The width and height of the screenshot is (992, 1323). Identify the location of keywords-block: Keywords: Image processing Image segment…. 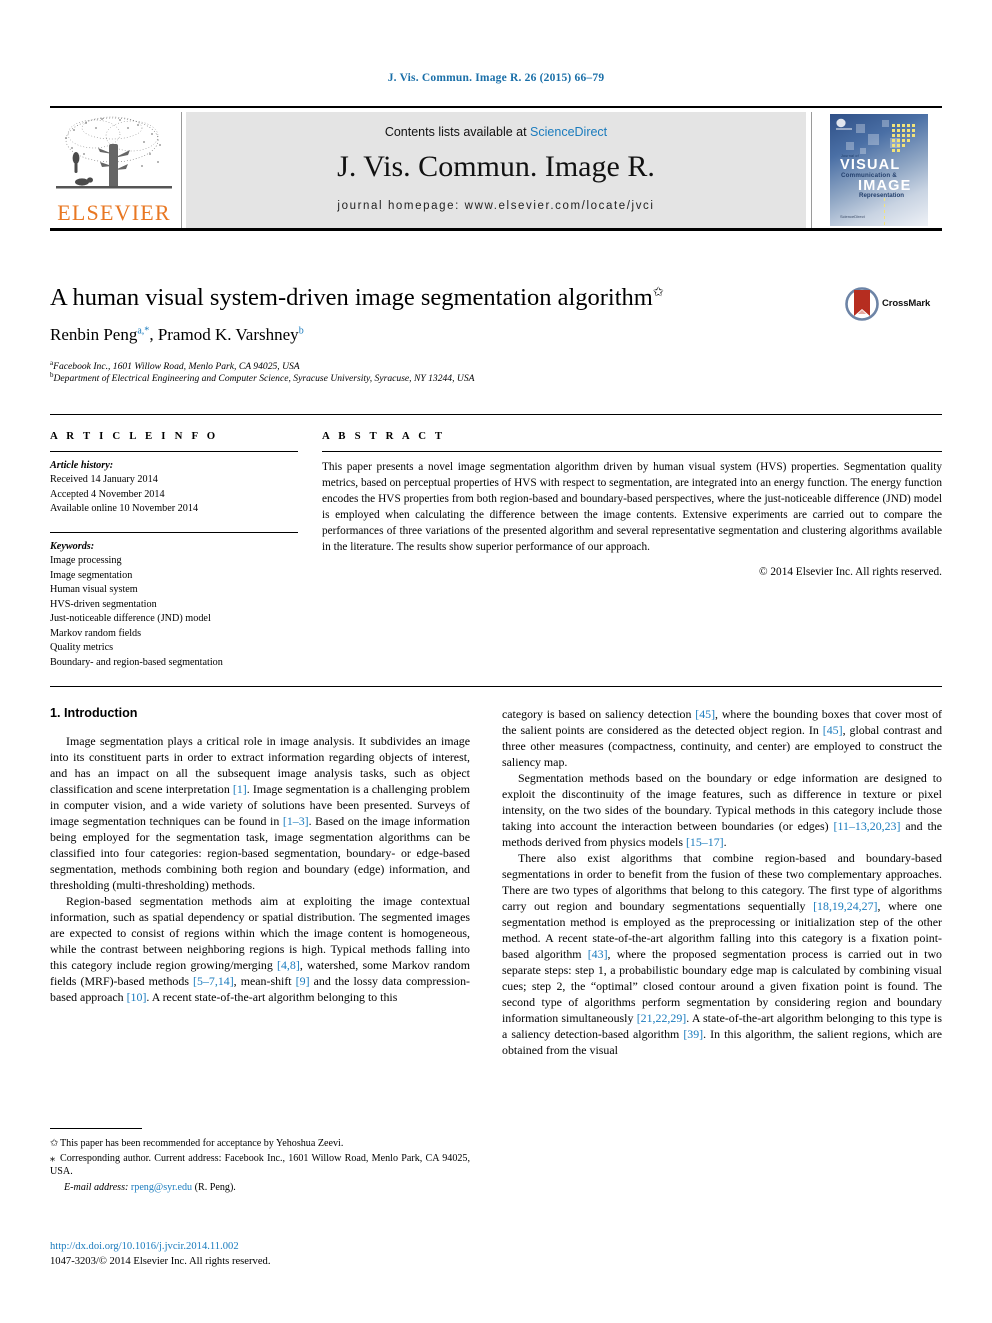
(174, 605).